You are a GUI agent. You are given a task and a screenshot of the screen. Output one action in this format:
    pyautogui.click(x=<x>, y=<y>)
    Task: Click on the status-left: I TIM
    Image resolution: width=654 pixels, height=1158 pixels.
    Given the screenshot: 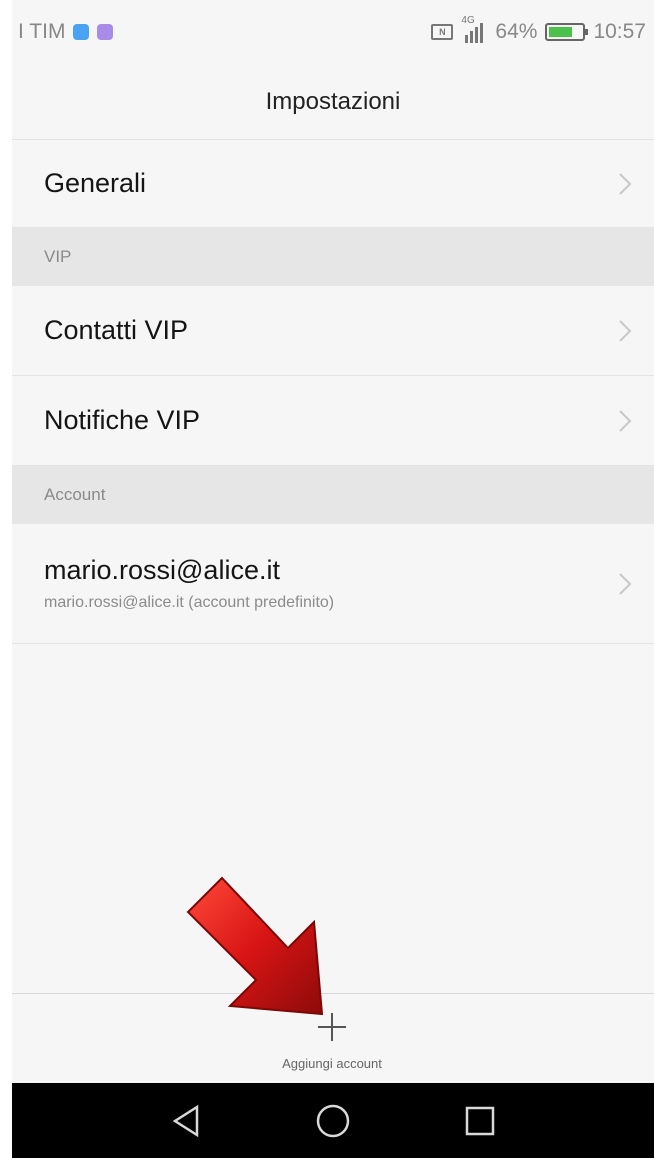 What is the action you would take?
    pyautogui.click(x=66, y=32)
    